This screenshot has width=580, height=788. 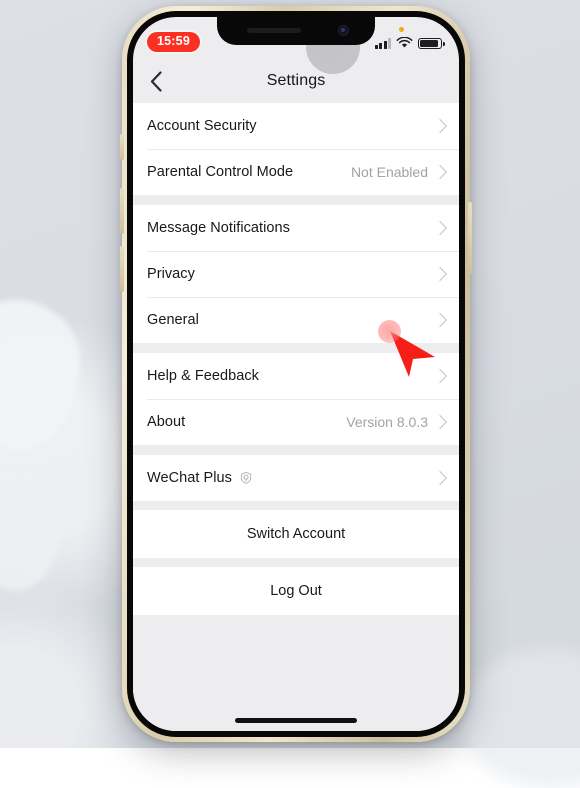 I want to click on settings-section-3: Help & Feedback About Version 8.0.3, so click(x=296, y=399).